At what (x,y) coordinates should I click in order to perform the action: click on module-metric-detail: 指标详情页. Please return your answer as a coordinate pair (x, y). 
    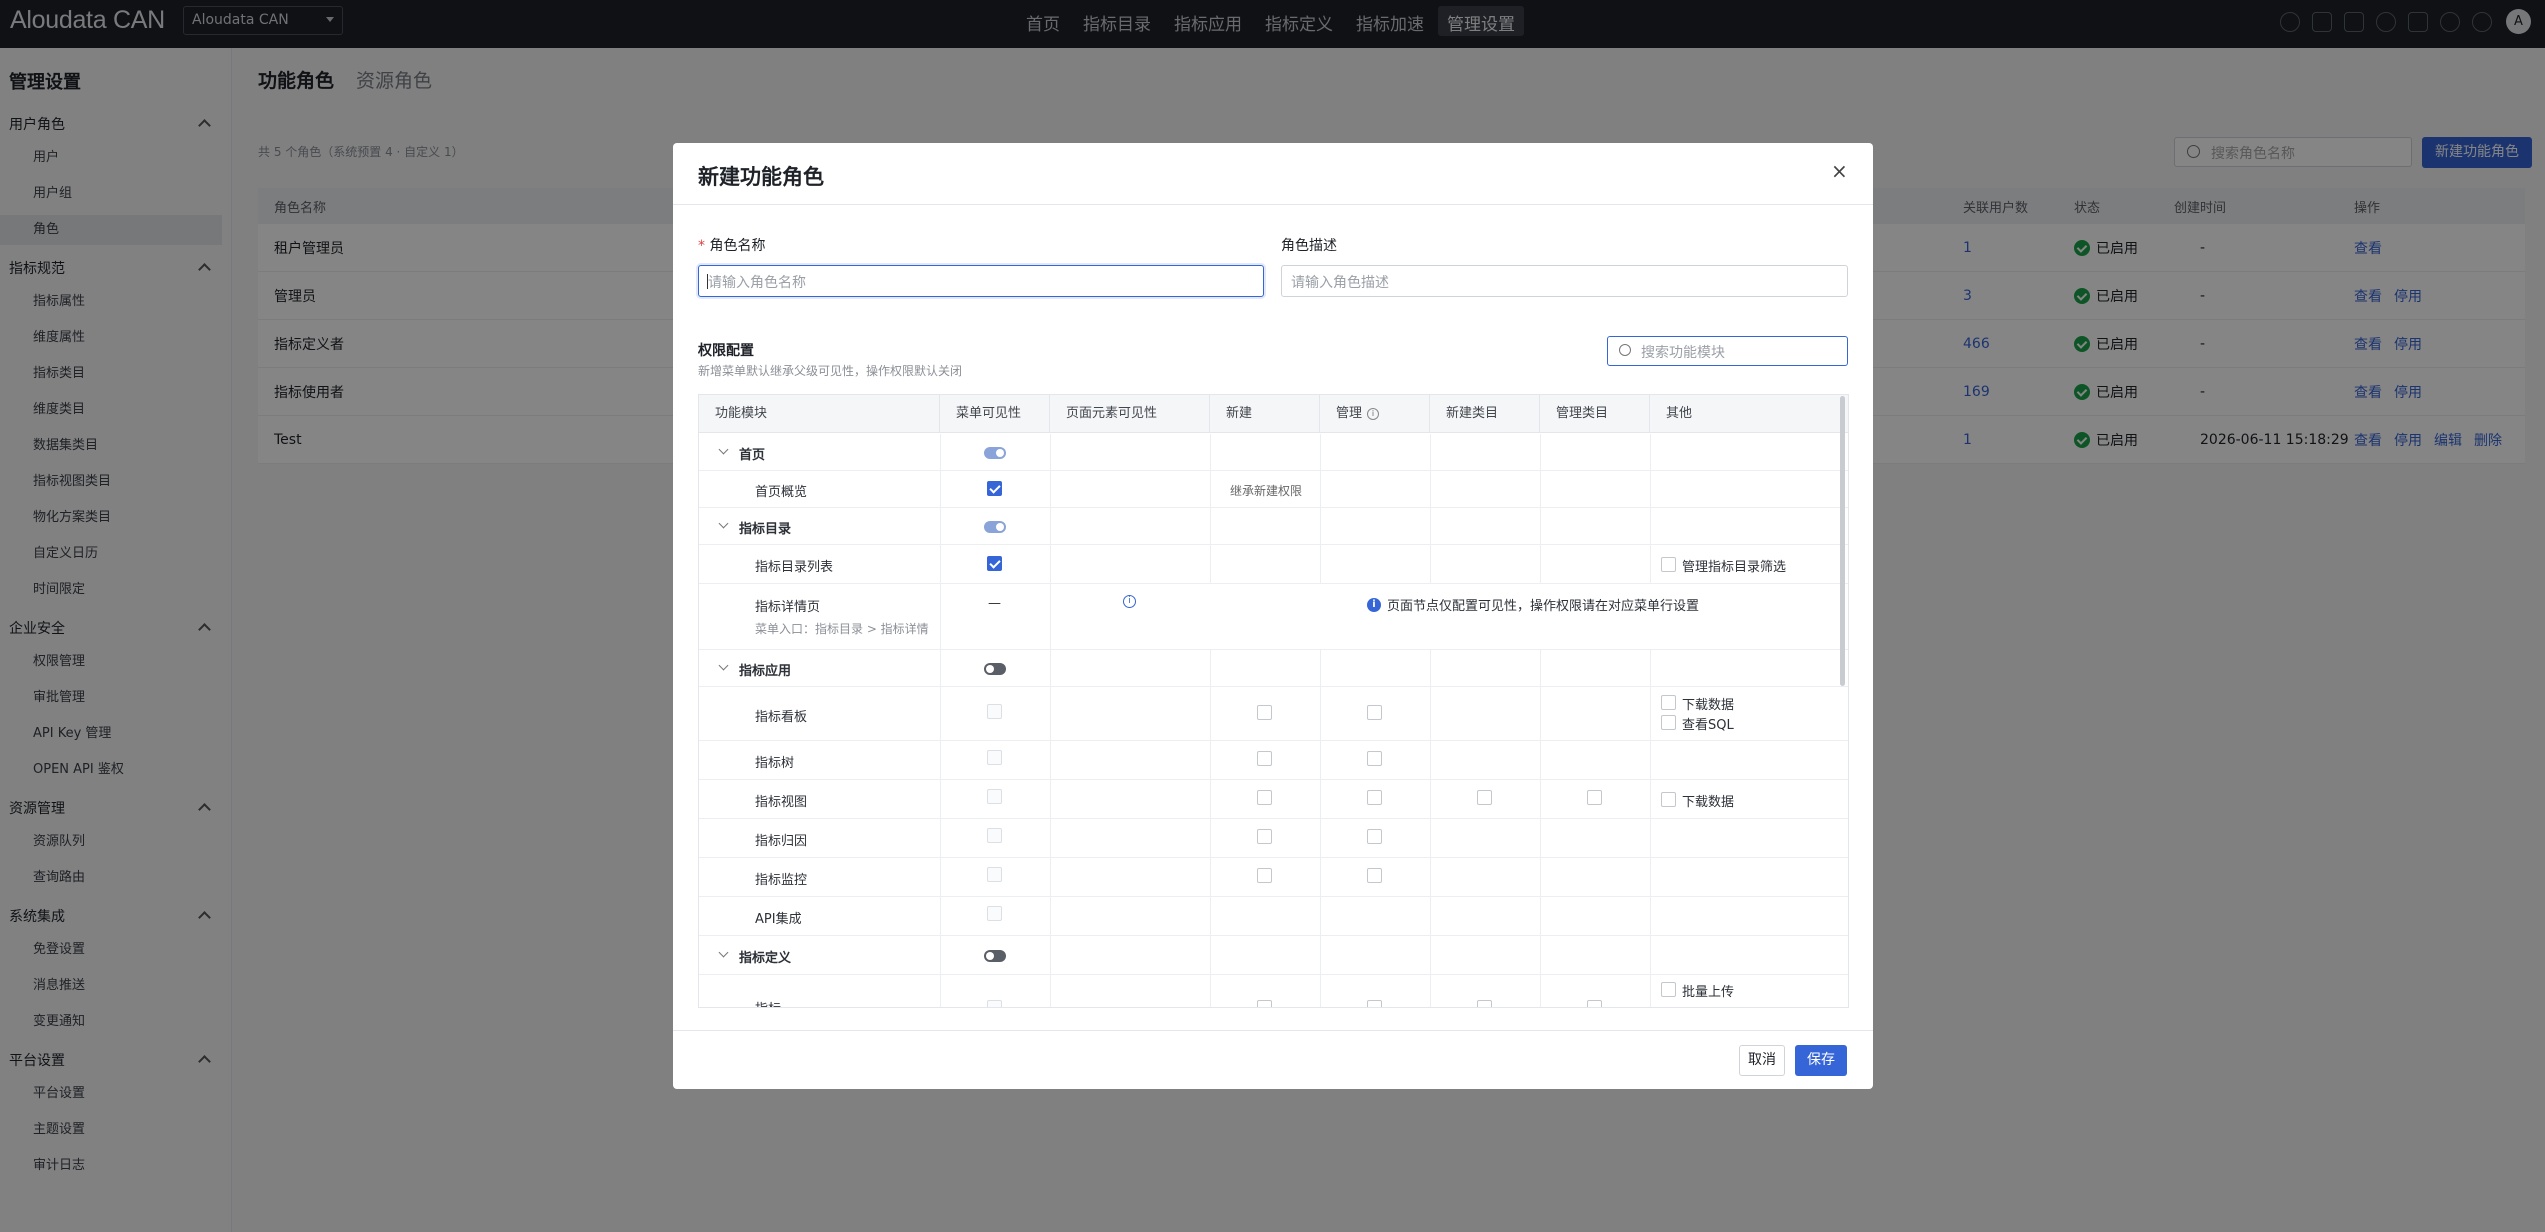
    Looking at the image, I should click on (788, 607).